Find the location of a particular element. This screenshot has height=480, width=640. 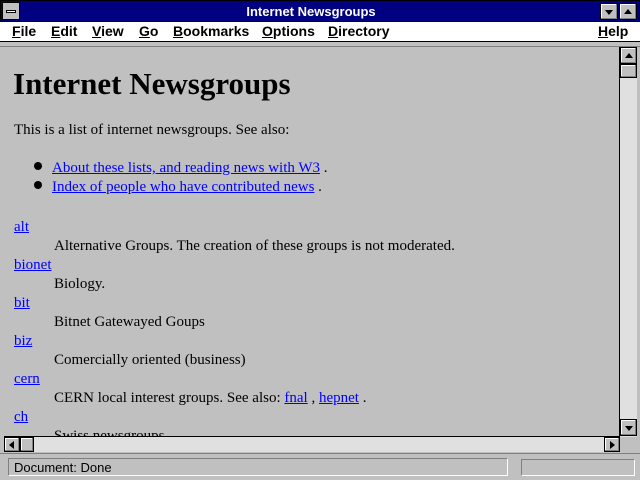

menu-mnemonic: G is located at coordinates (144, 31).